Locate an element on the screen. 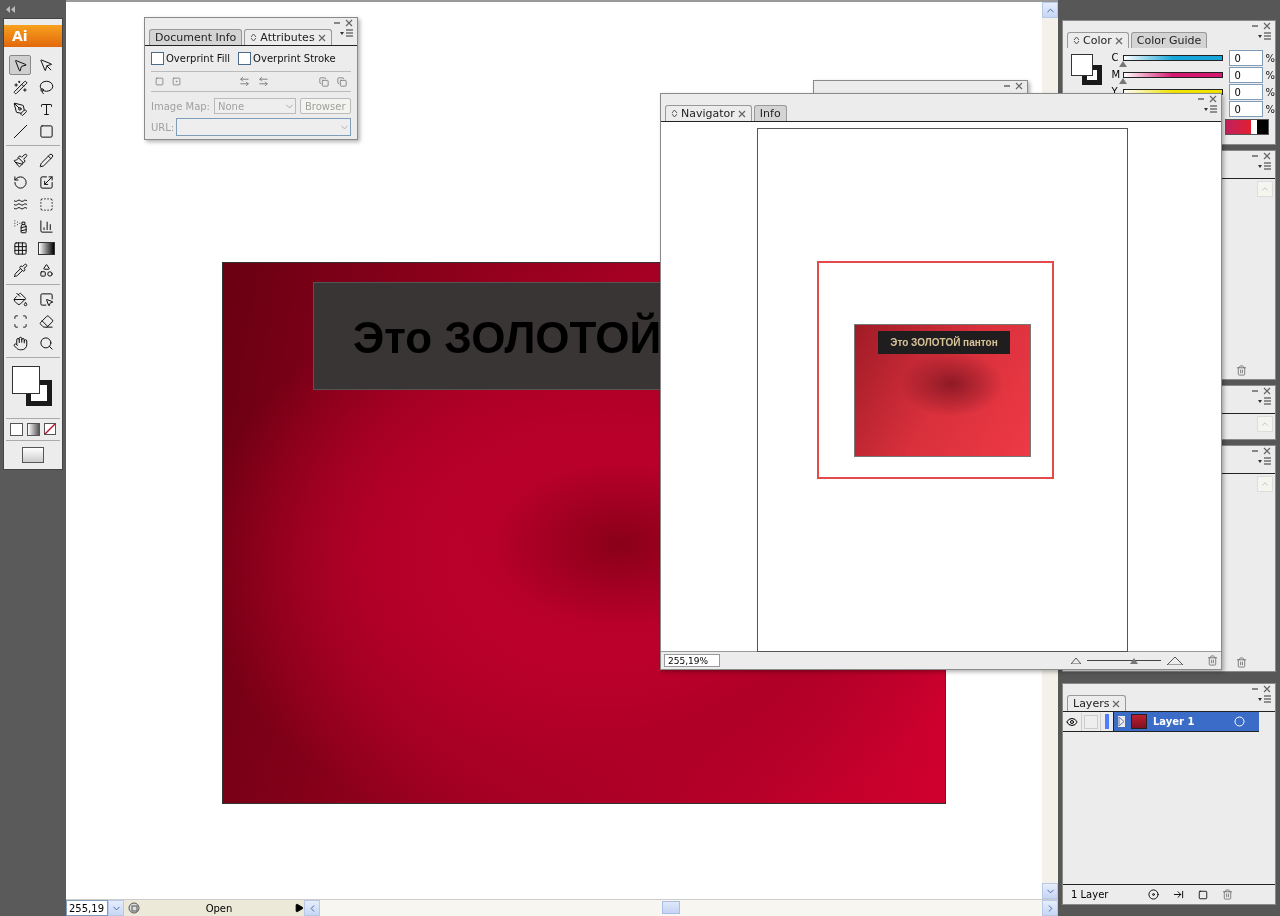 The height and width of the screenshot is (916, 1280). dotted-square-icon is located at coordinates (176, 81).